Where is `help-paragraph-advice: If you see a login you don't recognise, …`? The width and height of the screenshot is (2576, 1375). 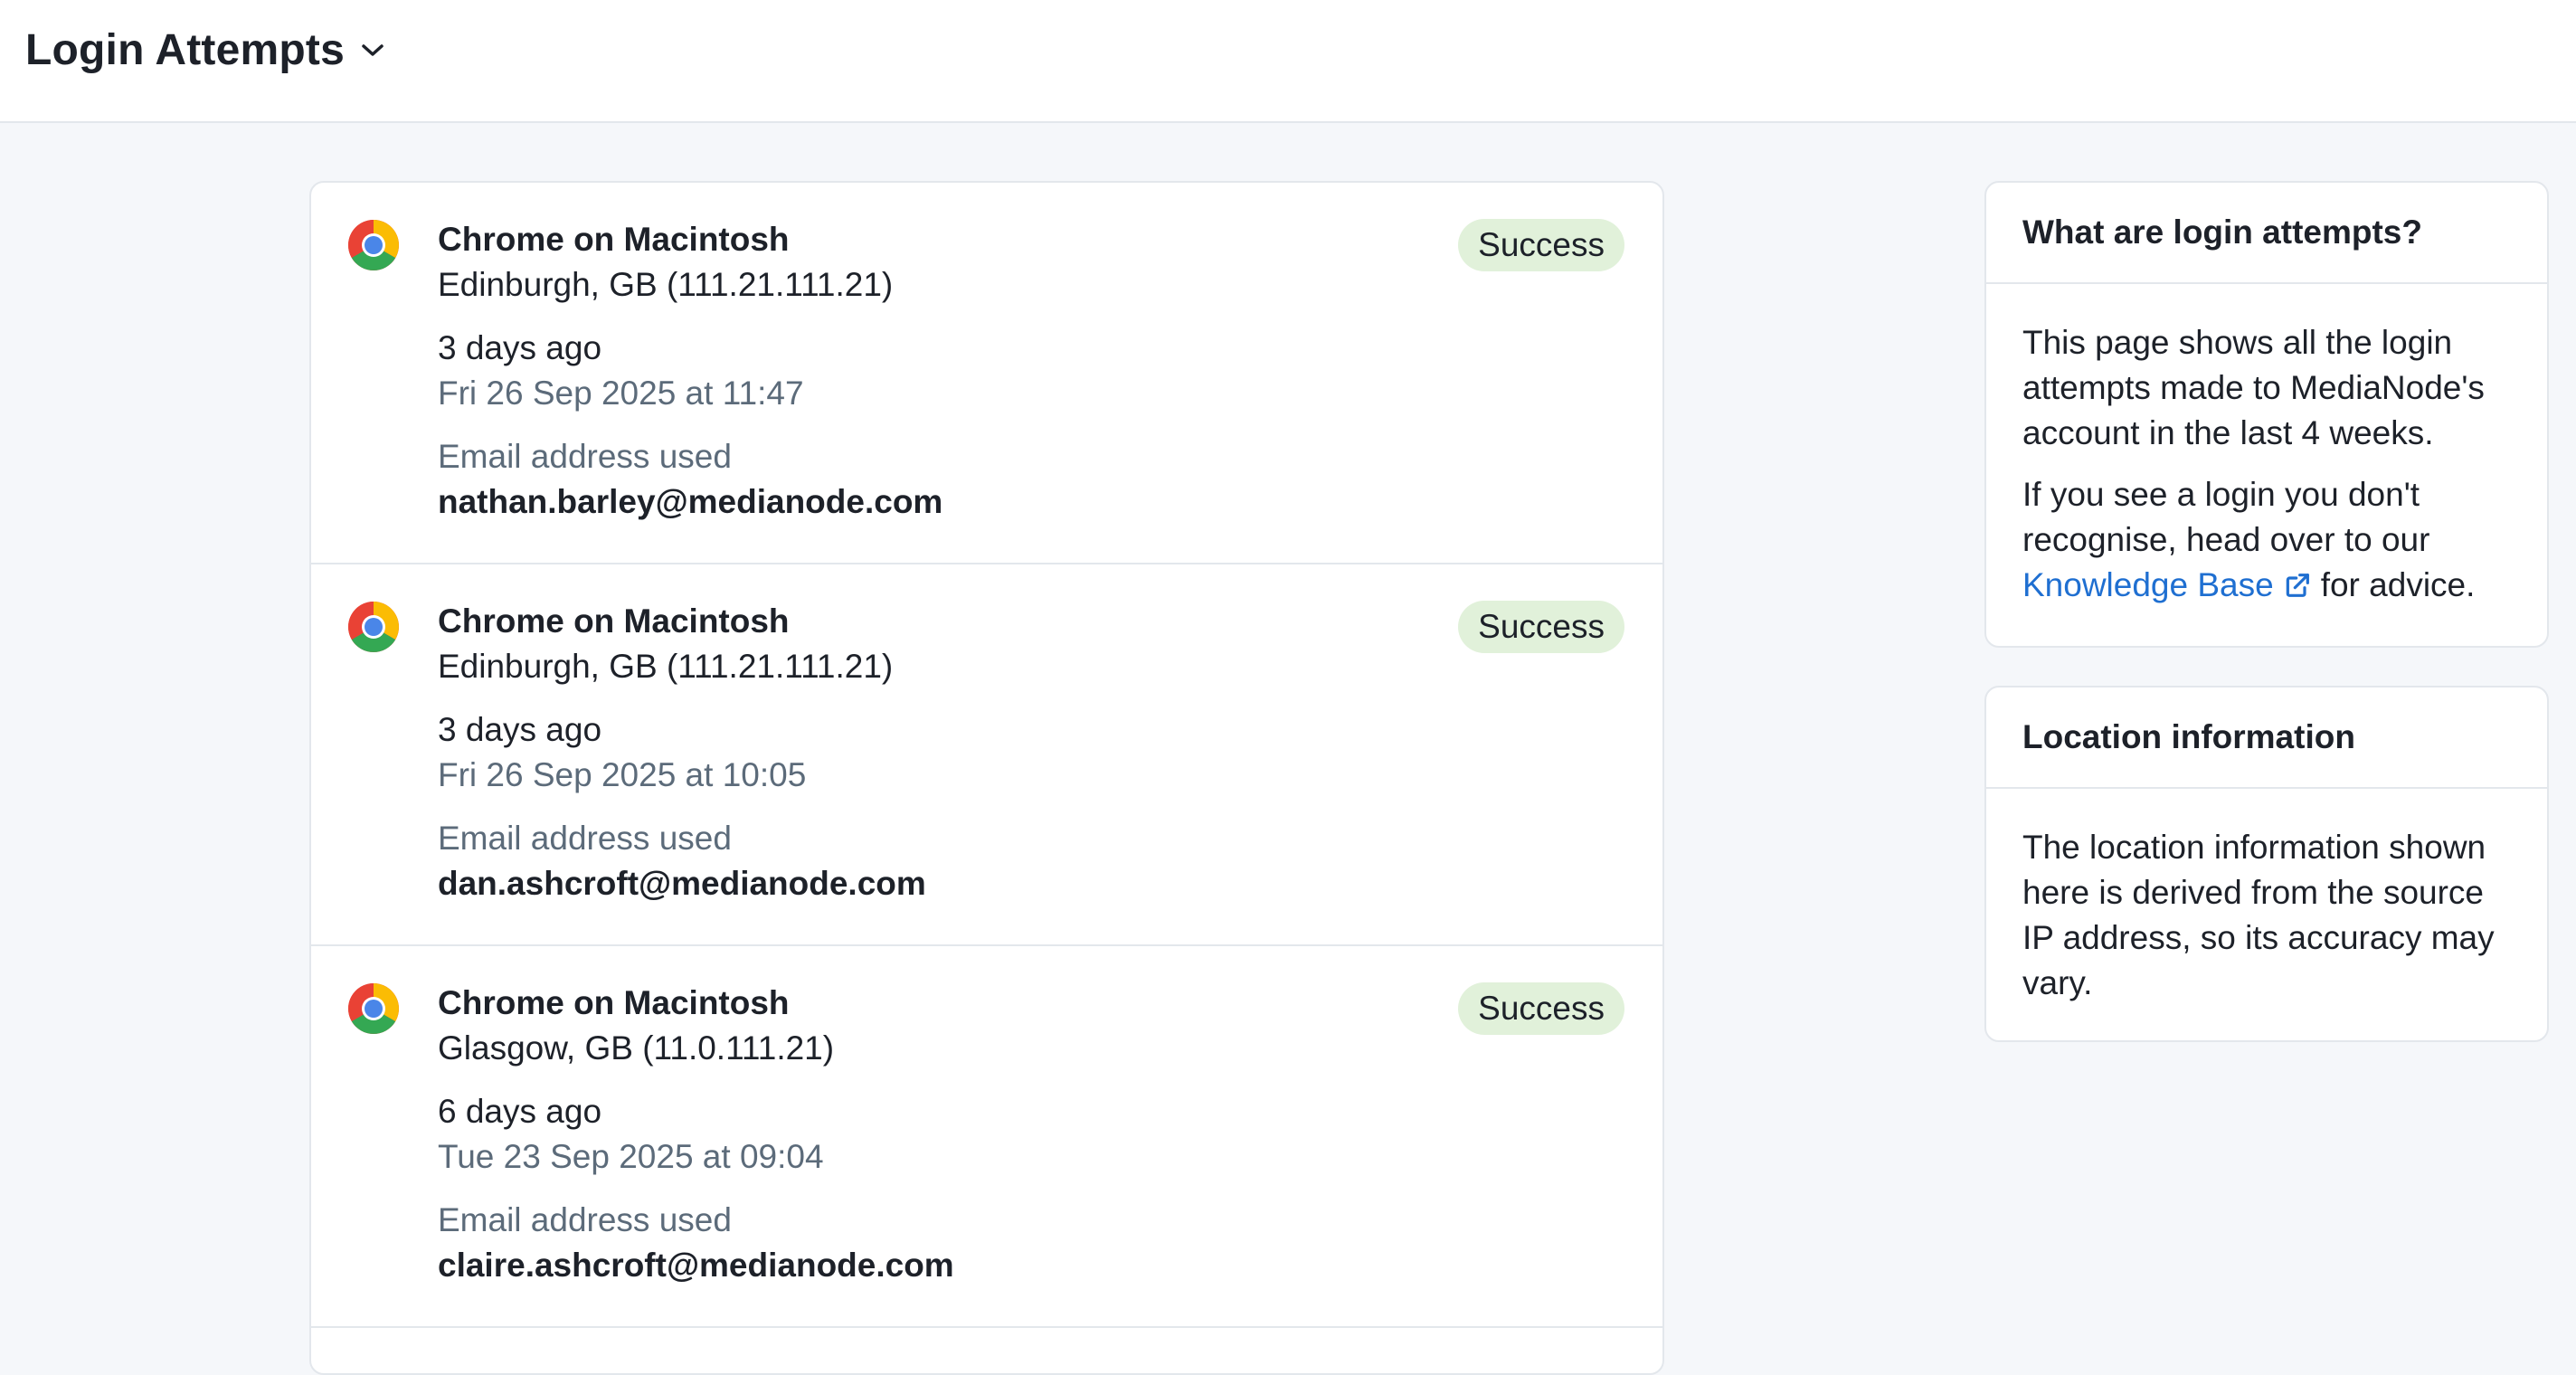 help-paragraph-advice: If you see a login you don't recognise, … is located at coordinates (2266, 542).